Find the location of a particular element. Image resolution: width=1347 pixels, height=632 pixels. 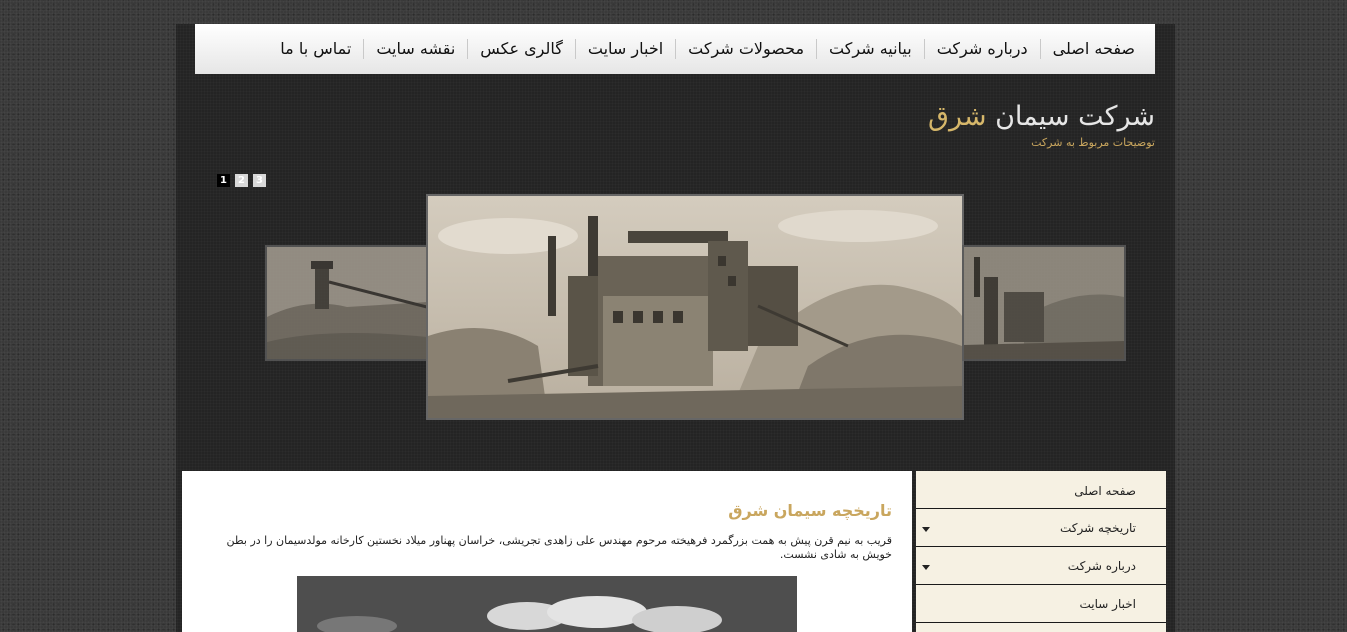

site-title-accent: شرق is located at coordinates (957, 116).